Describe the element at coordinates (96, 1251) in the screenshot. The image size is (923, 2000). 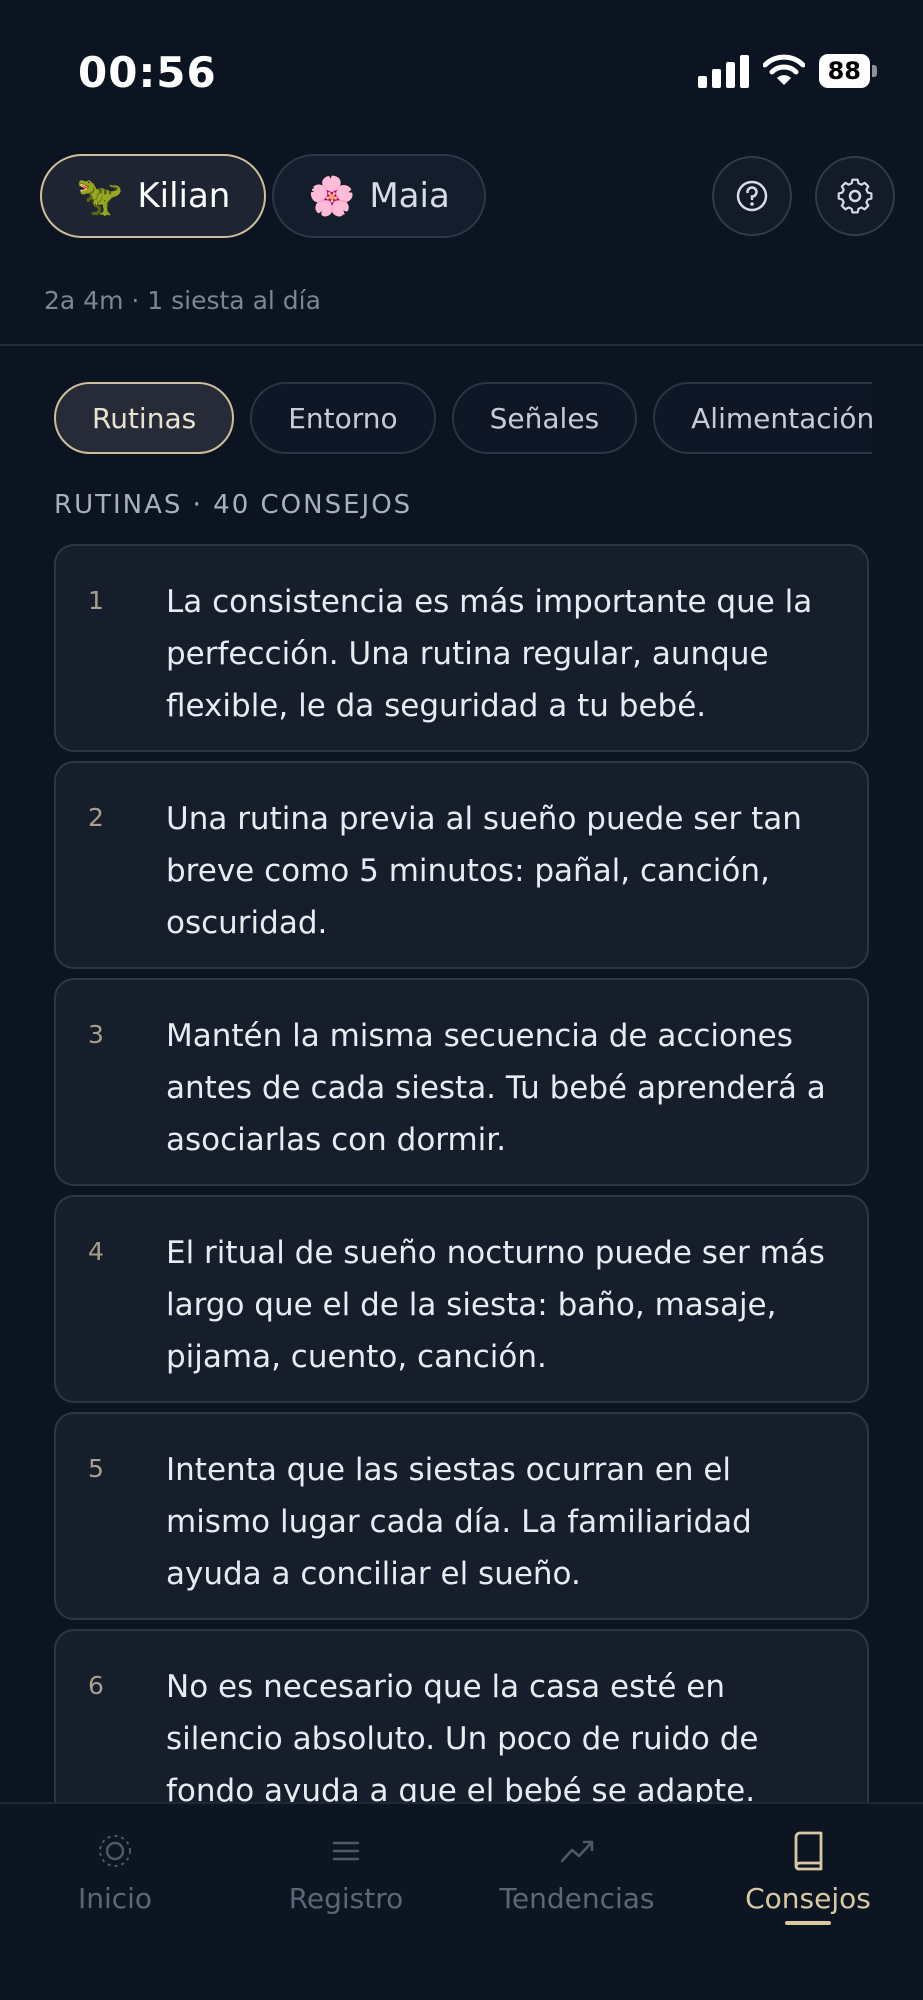
I see `tip-number: 4` at that location.